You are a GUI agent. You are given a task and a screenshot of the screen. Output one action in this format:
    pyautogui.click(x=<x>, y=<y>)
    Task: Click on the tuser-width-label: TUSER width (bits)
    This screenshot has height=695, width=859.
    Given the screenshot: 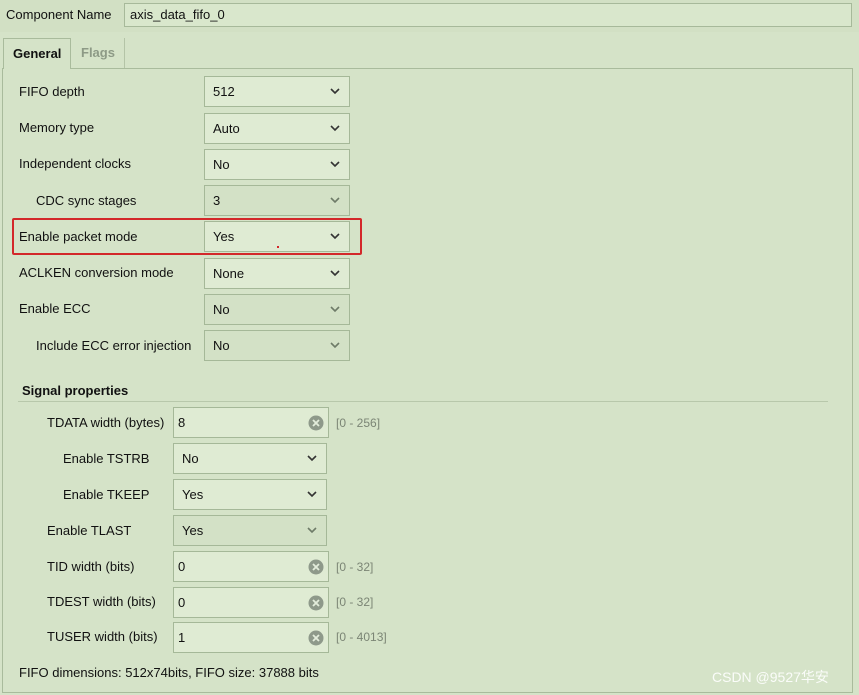 What is the action you would take?
    pyautogui.click(x=102, y=636)
    